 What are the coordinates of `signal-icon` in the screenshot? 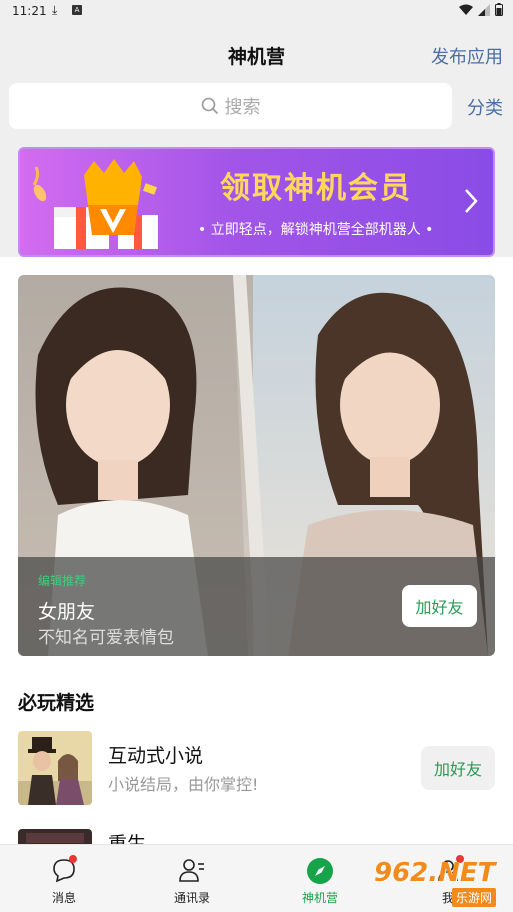 It's located at (484, 9).